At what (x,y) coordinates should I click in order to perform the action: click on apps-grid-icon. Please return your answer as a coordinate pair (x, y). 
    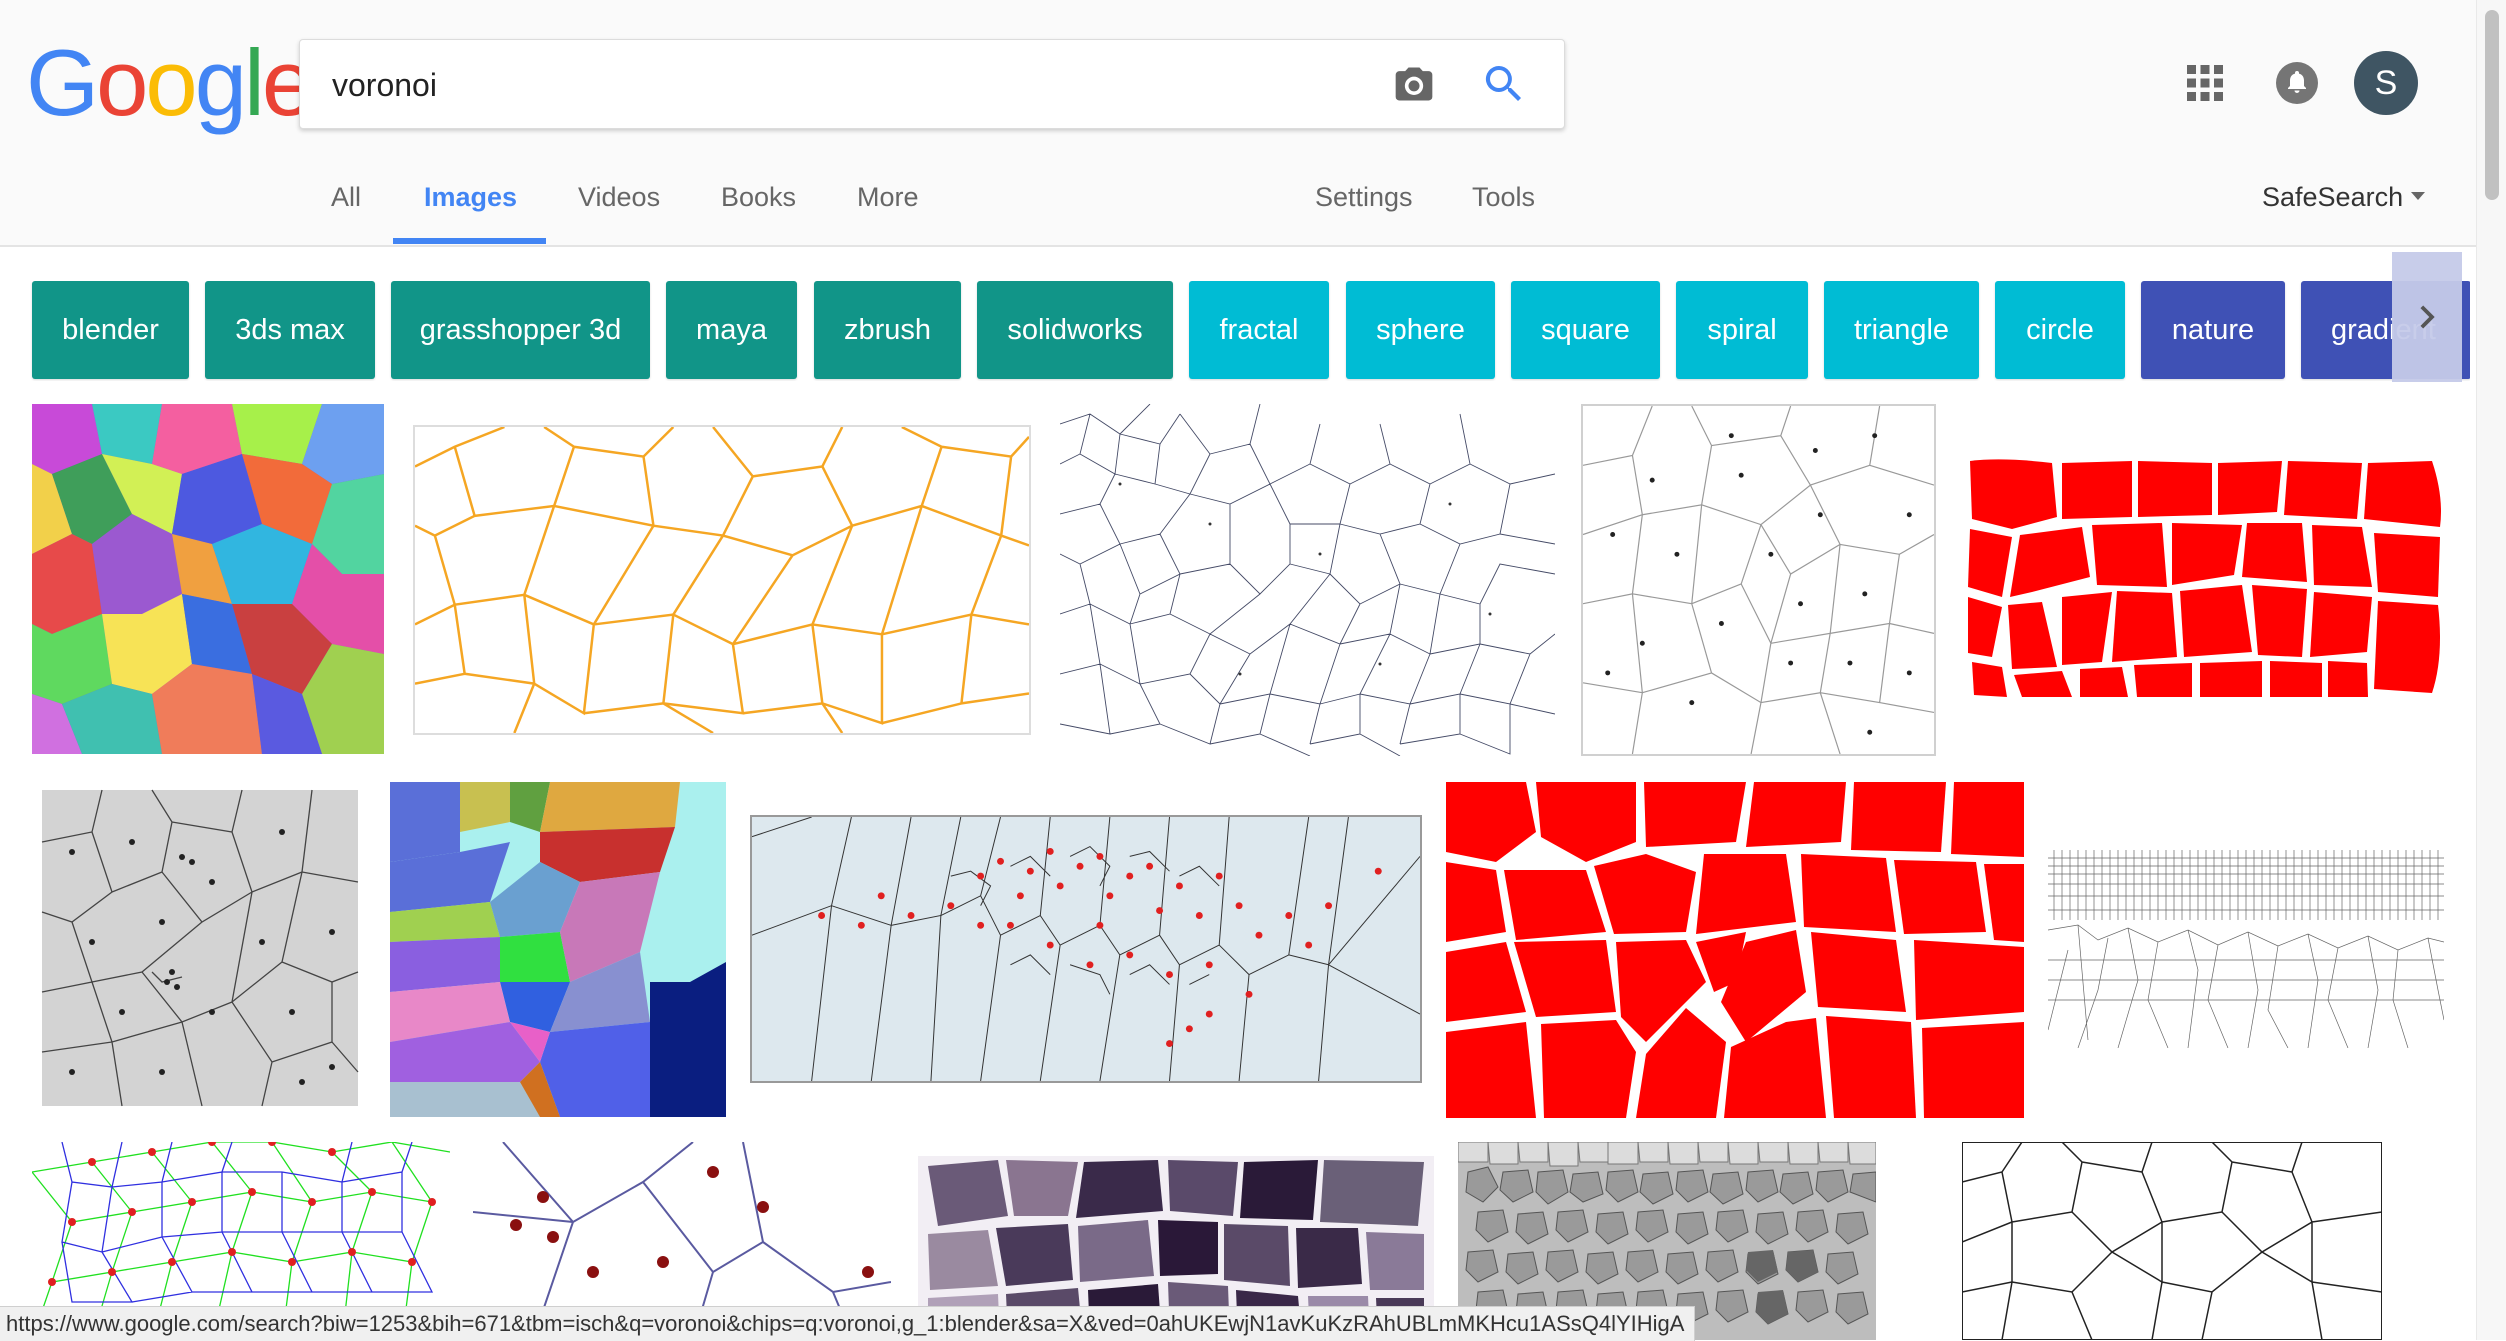
    Looking at the image, I should click on (2205, 83).